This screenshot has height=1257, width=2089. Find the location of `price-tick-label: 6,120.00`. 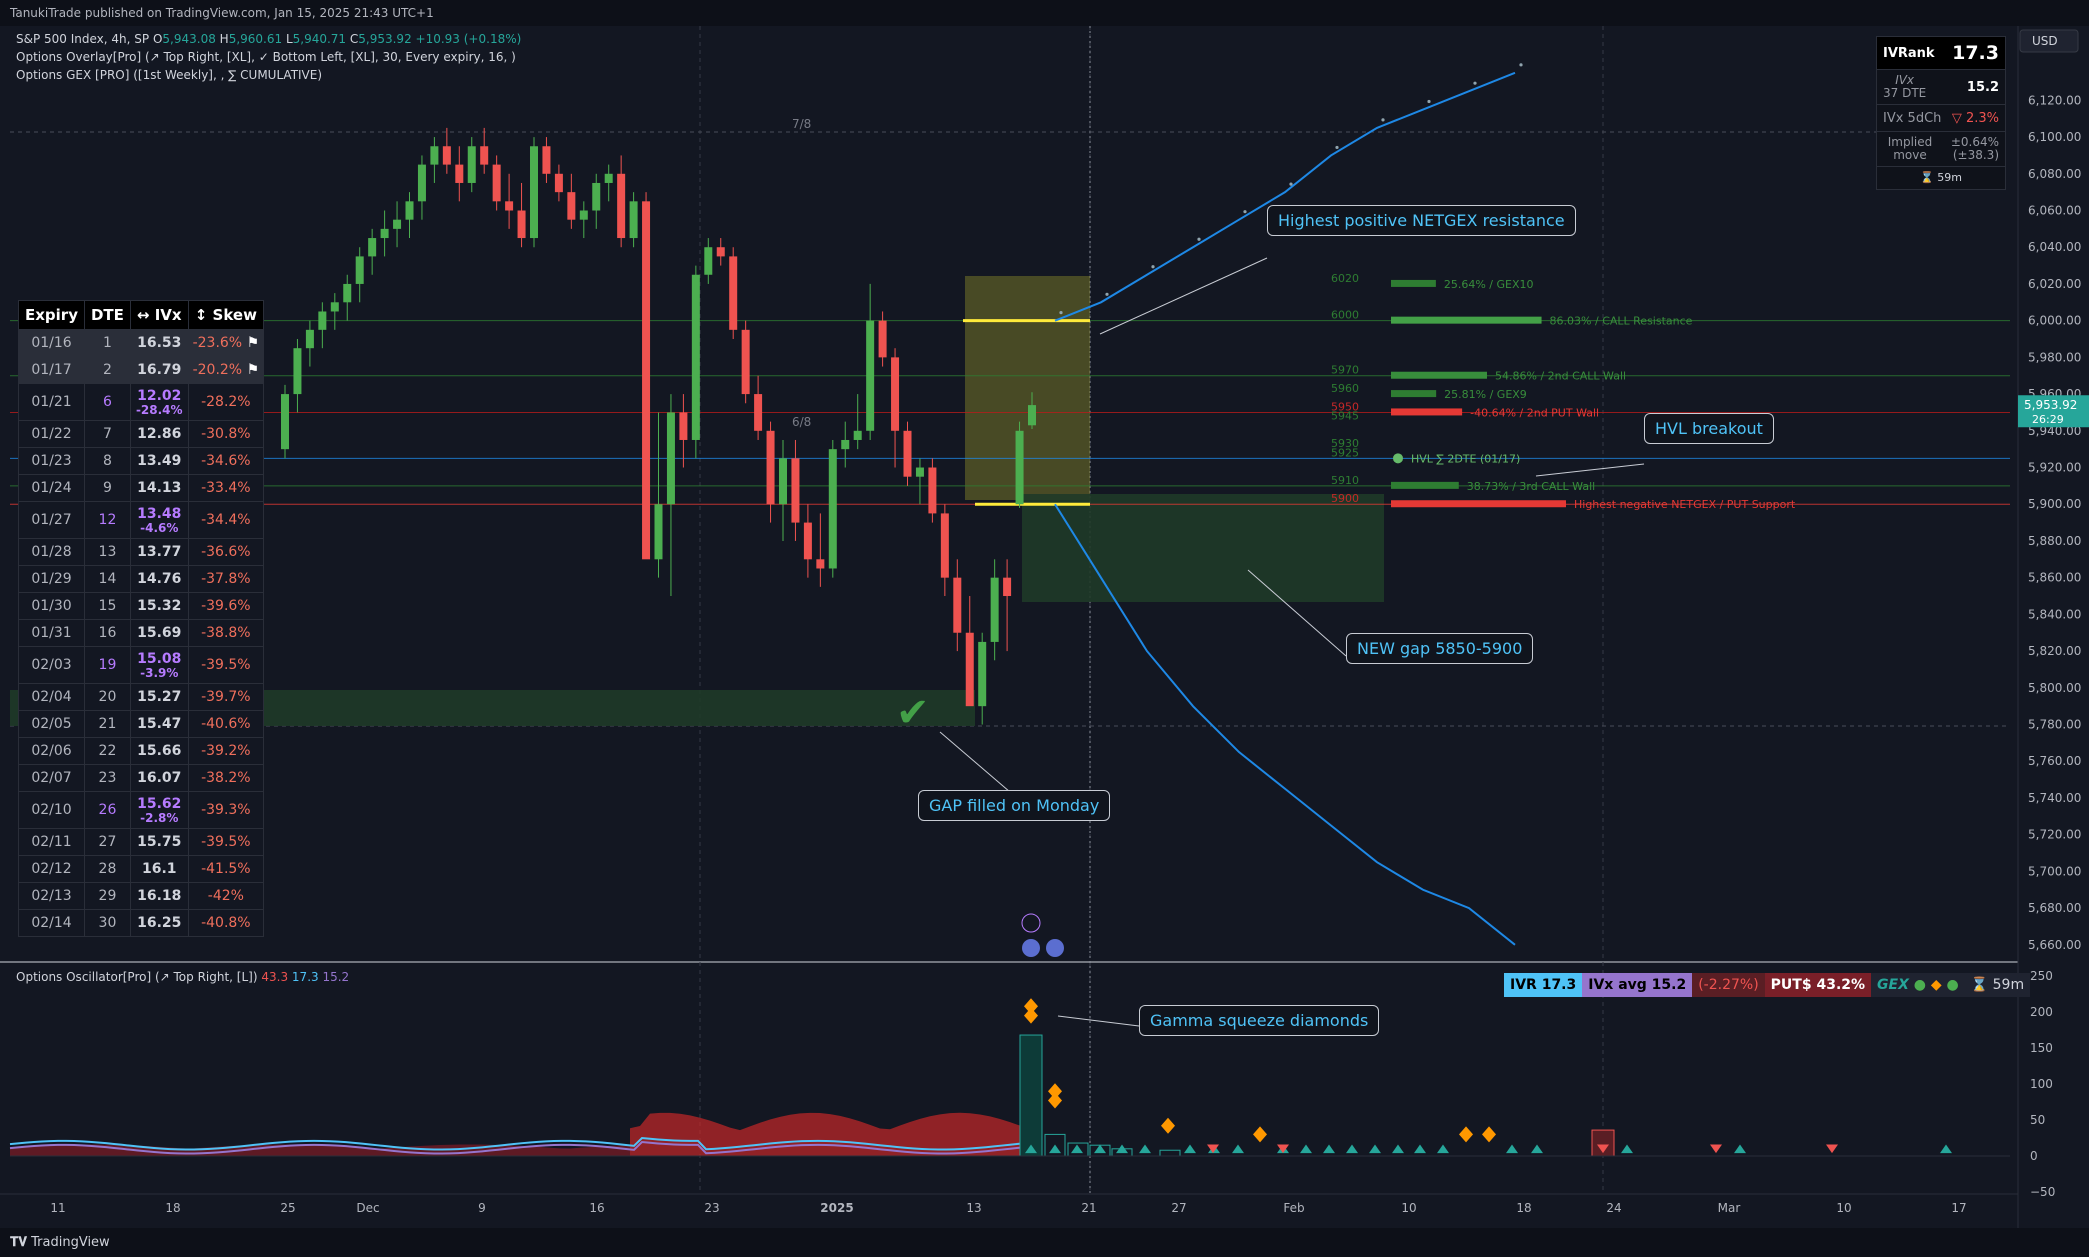

price-tick-label: 6,120.00 is located at coordinates (2054, 100).